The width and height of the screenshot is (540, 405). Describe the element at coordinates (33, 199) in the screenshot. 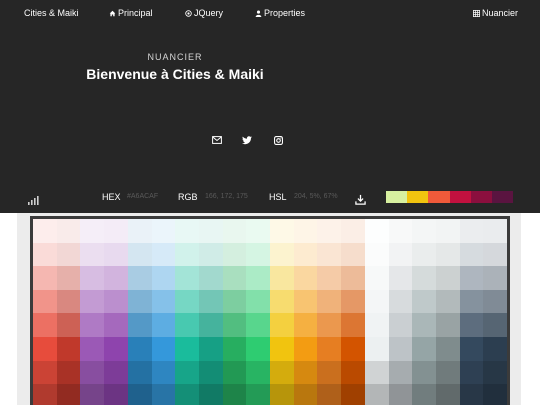

I see `signal-bars-icon` at that location.